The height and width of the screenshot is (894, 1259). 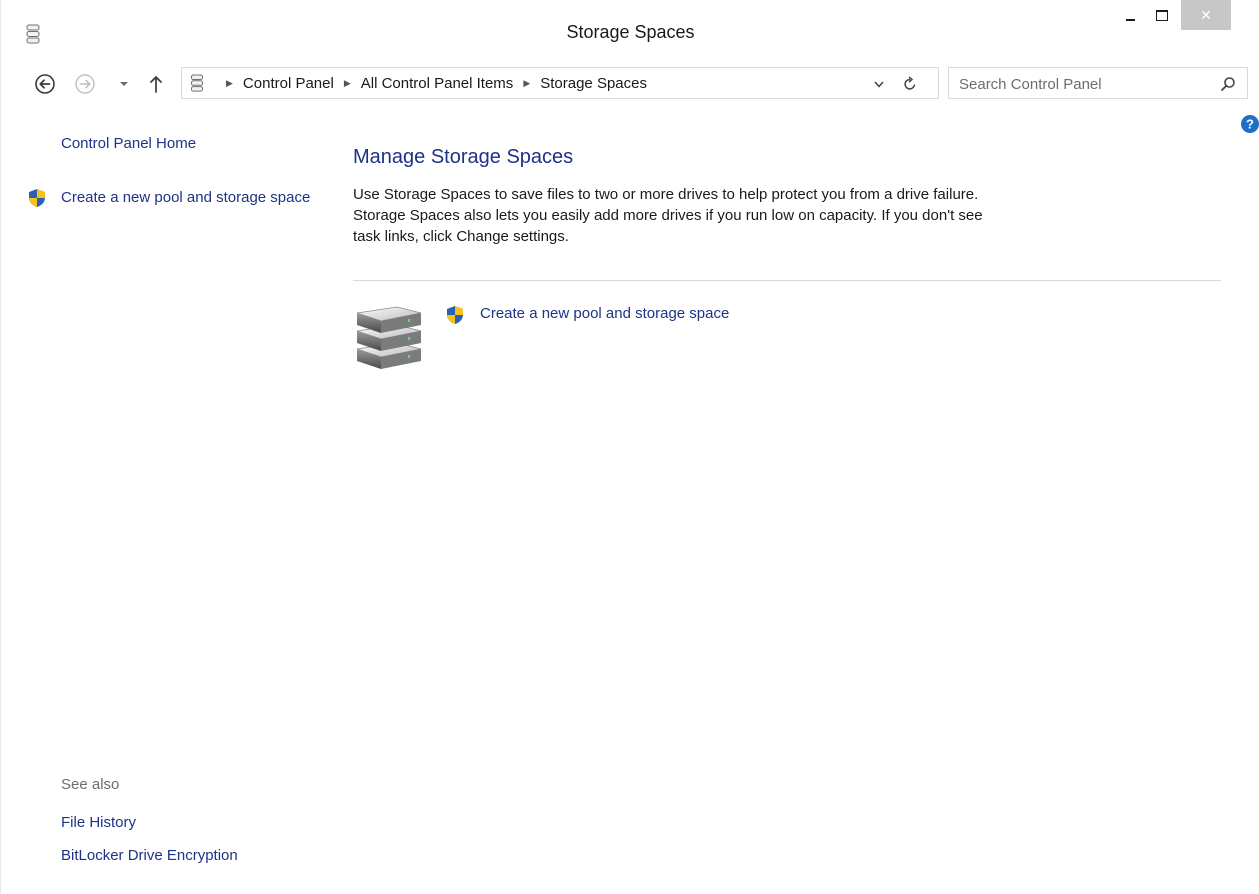 What do you see at coordinates (90, 784) in the screenshot?
I see `see-also-heading: See also` at bounding box center [90, 784].